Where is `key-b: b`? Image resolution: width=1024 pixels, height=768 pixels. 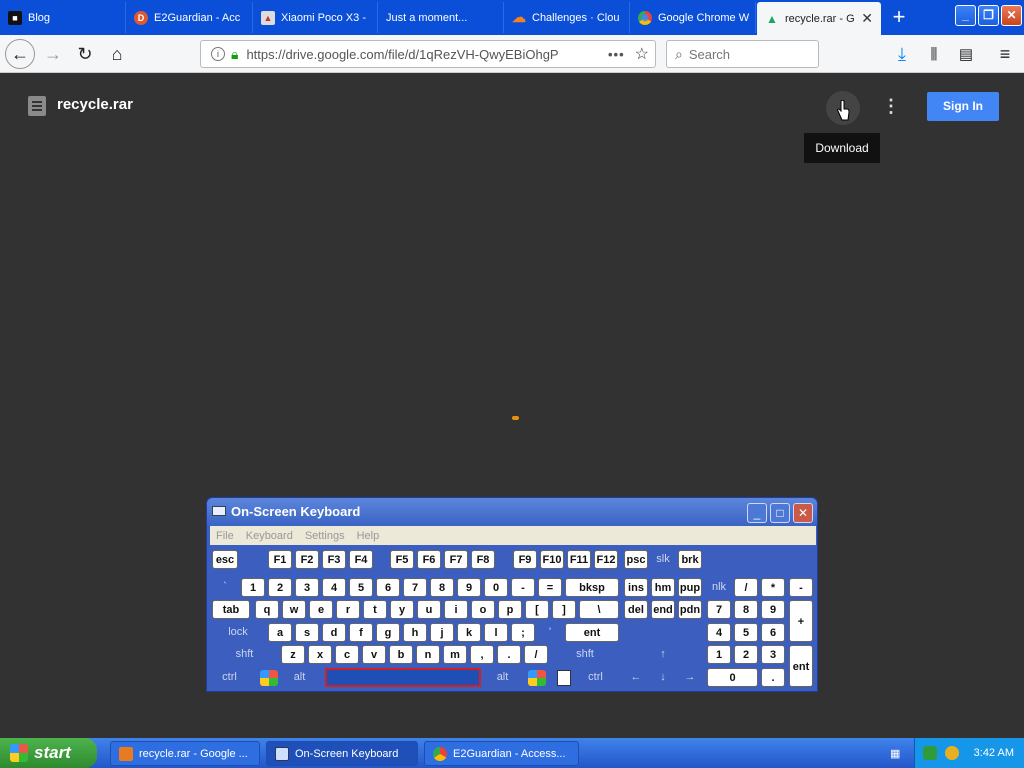 key-b: b is located at coordinates (401, 654).